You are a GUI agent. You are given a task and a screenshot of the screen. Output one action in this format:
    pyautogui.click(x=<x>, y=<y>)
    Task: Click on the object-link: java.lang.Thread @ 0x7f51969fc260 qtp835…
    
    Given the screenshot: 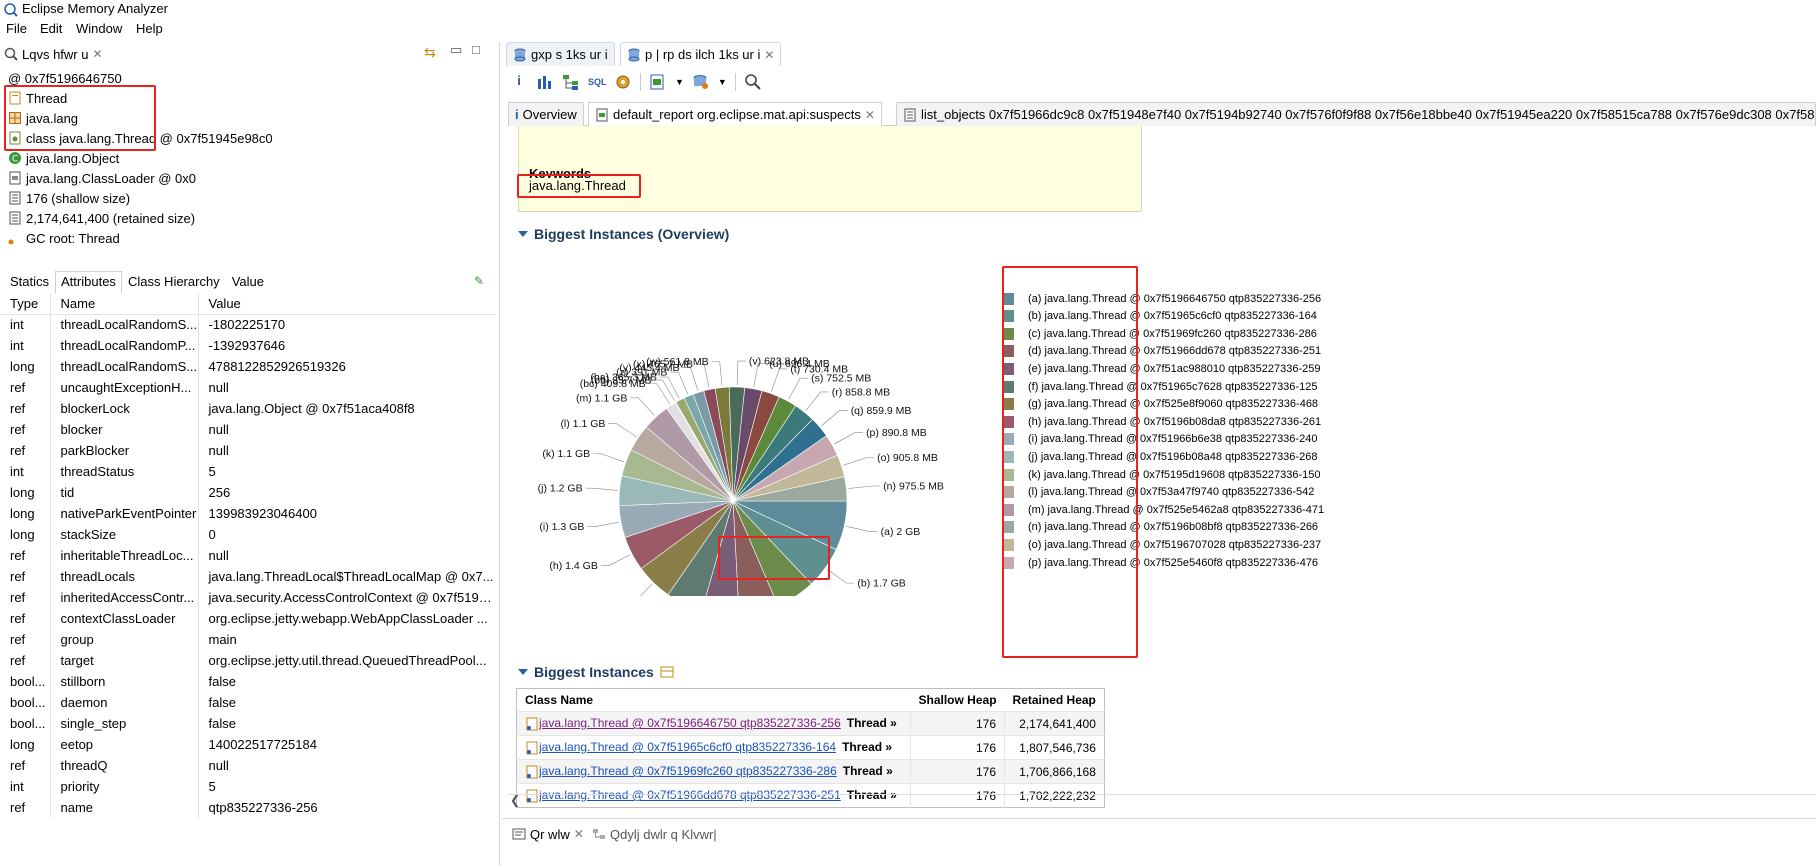 What is the action you would take?
    pyautogui.click(x=688, y=771)
    